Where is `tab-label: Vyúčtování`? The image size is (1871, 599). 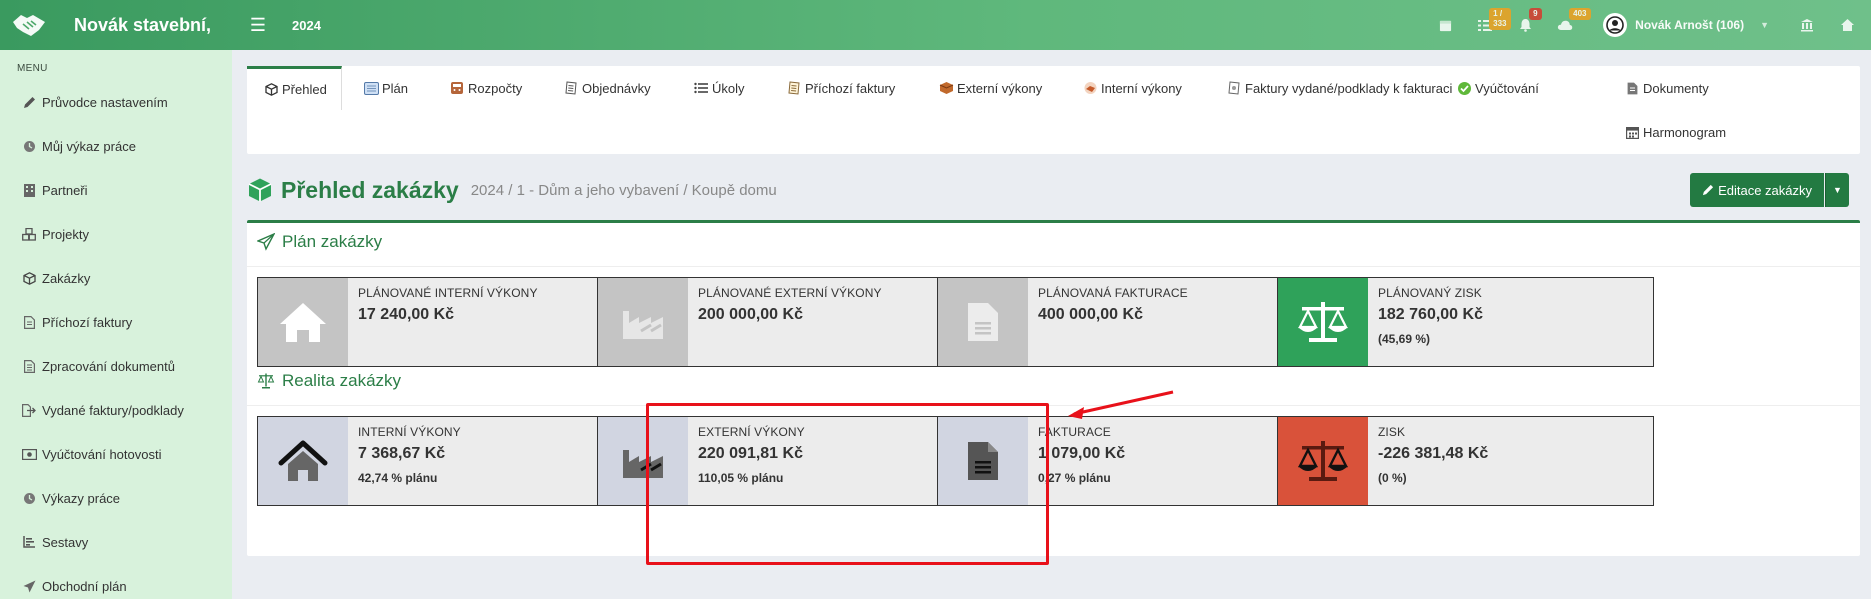 tab-label: Vyúčtování is located at coordinates (1507, 88).